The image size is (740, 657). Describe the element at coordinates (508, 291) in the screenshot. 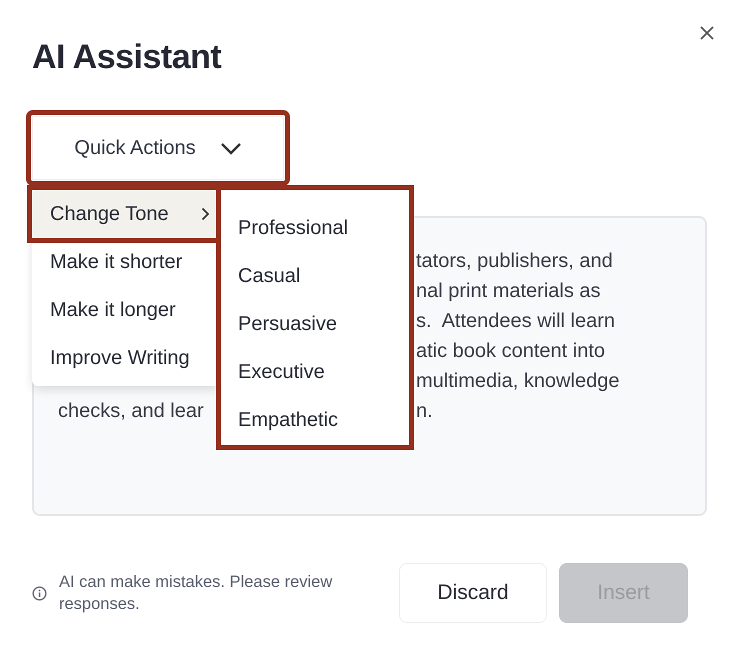

I see `text-line: nal print materials as` at that location.